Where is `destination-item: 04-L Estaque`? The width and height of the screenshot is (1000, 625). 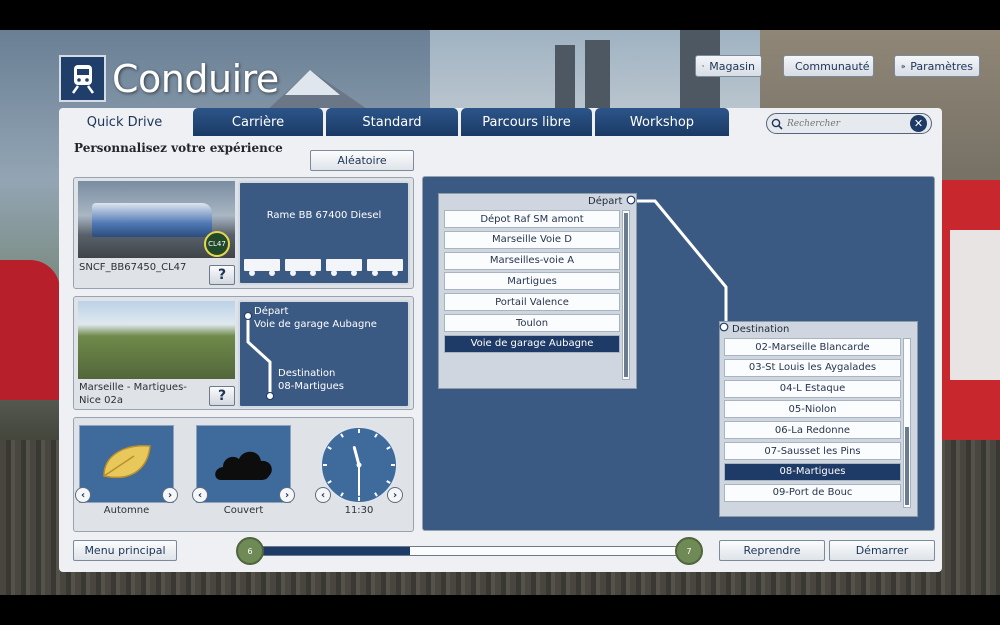 destination-item: 04-L Estaque is located at coordinates (812, 388).